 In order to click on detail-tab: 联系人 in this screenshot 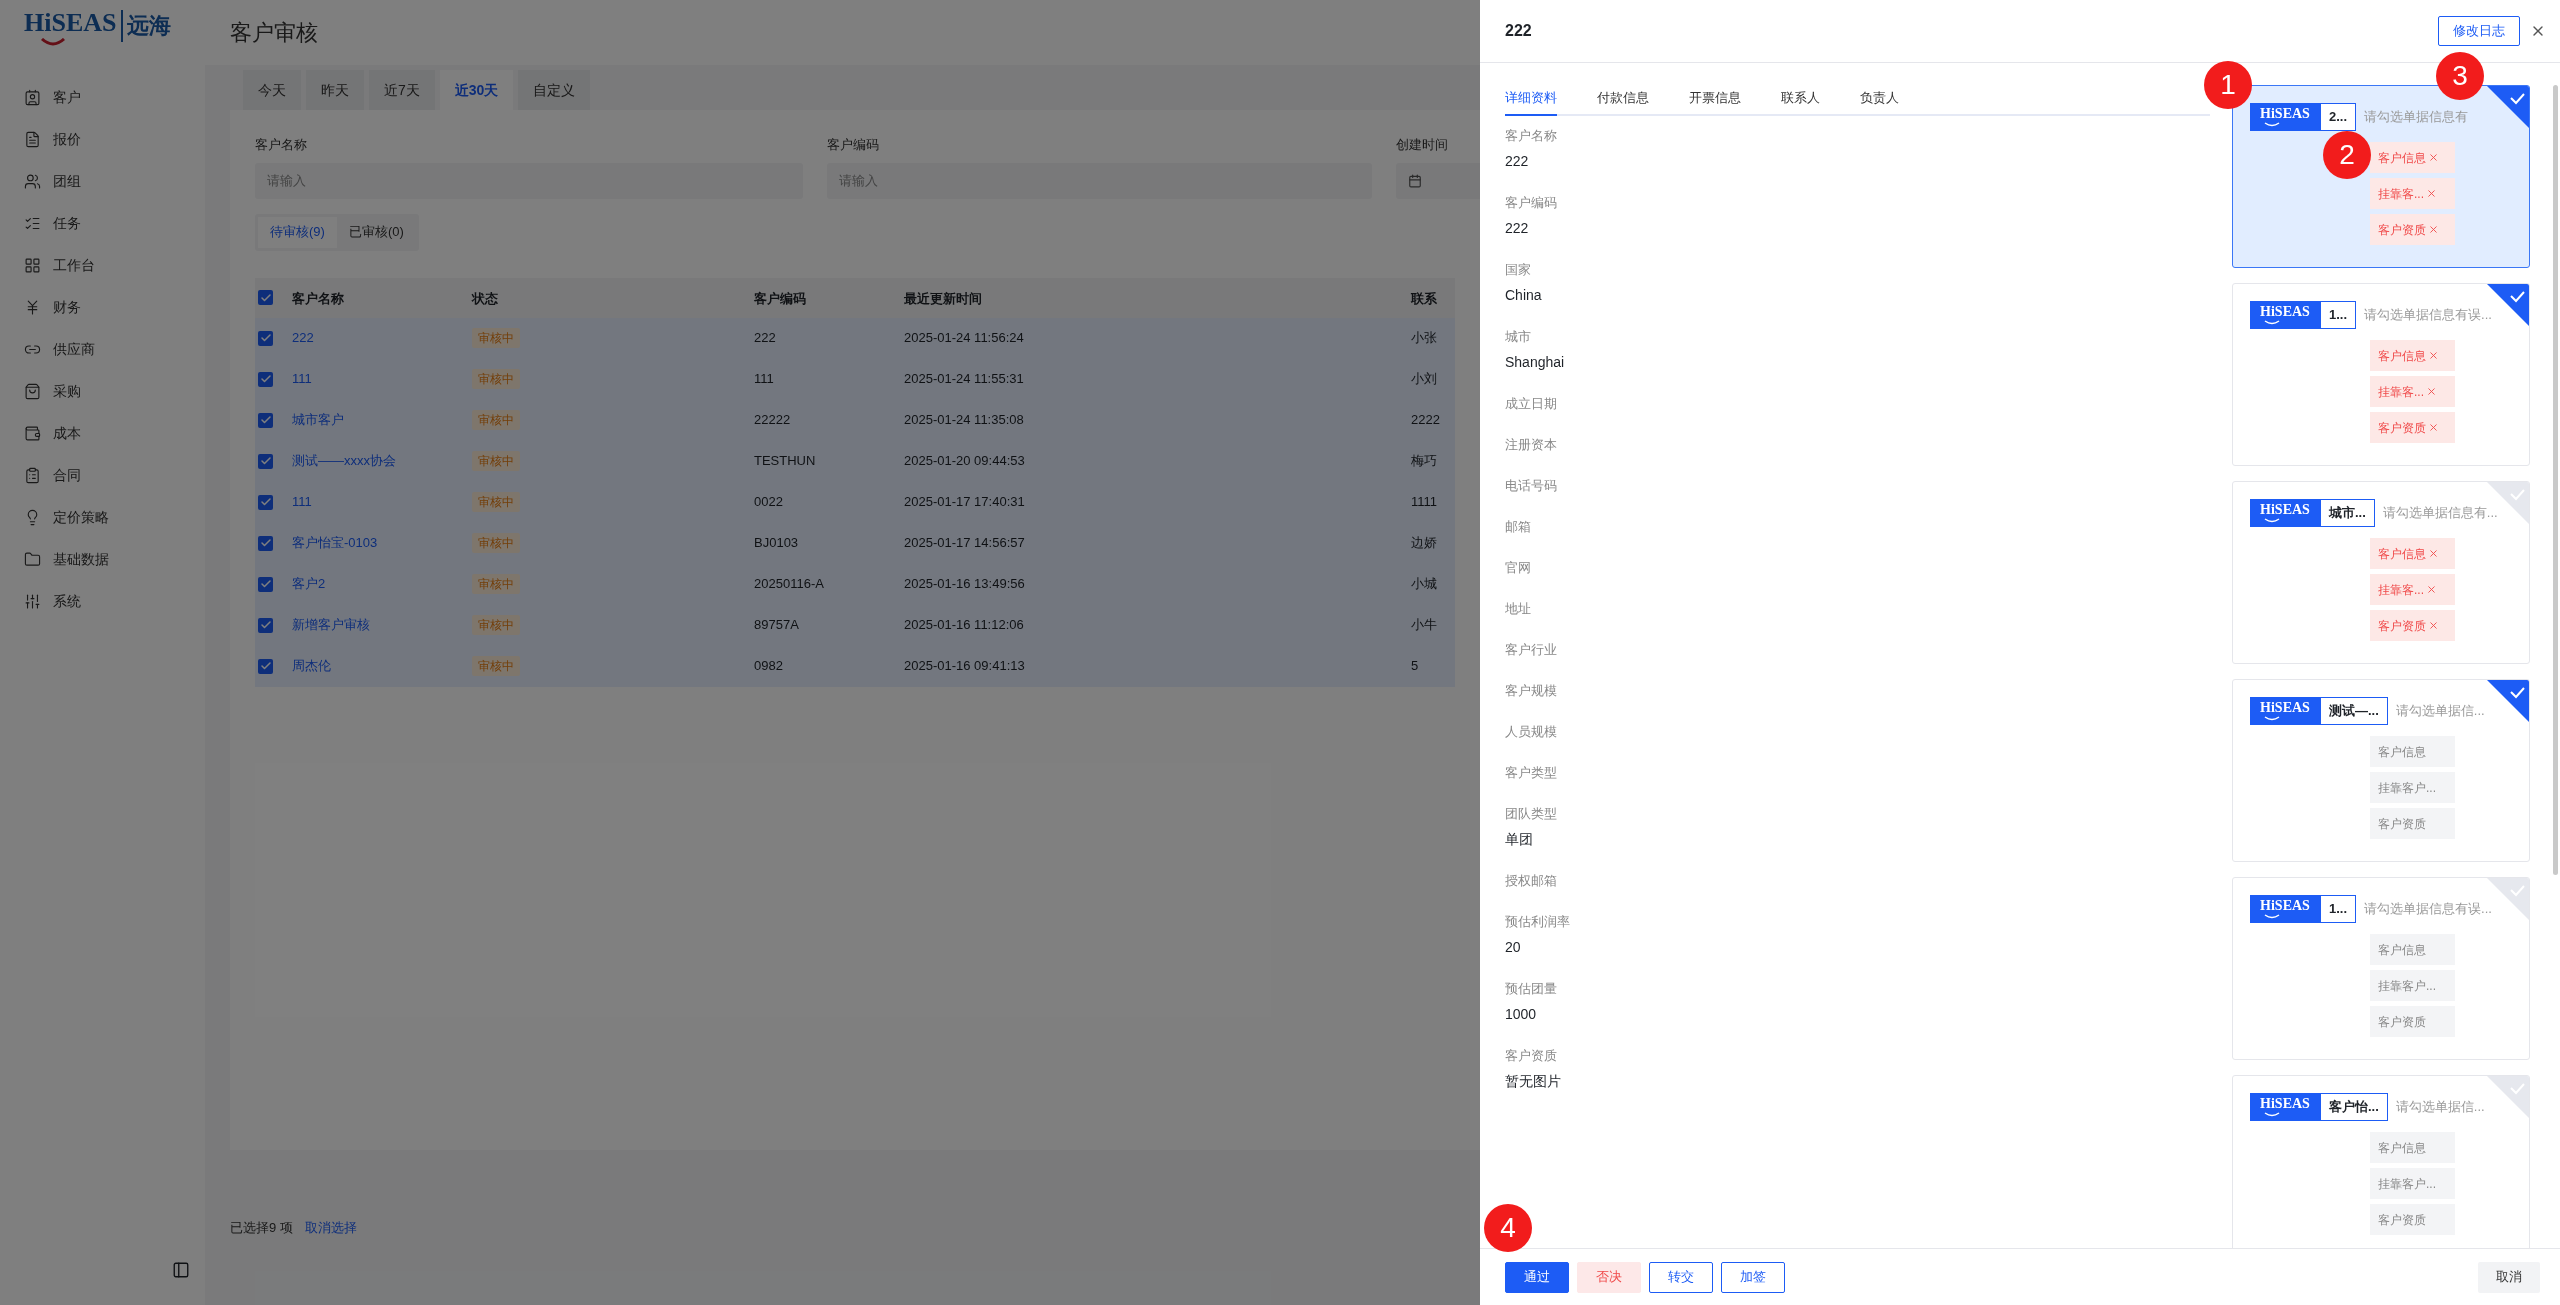, I will do `click(1800, 102)`.